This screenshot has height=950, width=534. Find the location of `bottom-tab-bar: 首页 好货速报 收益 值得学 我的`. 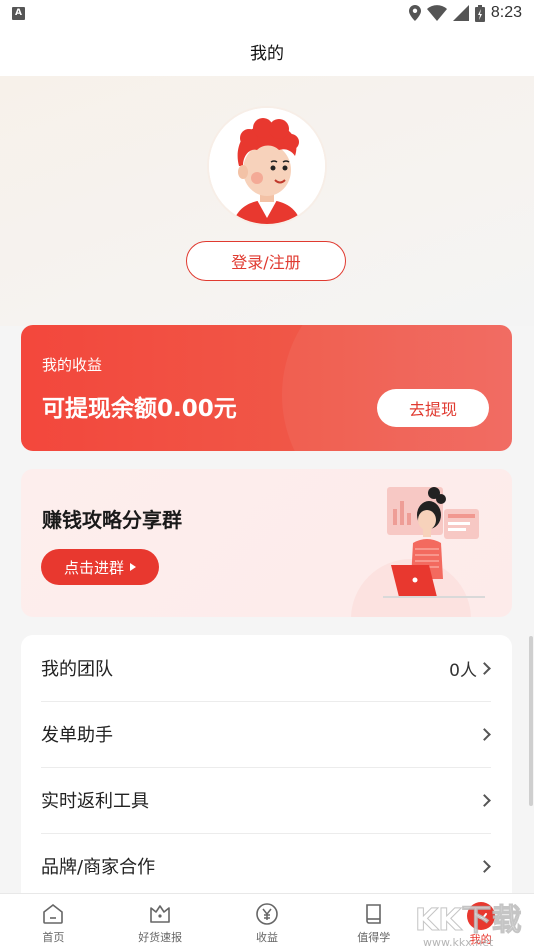

bottom-tab-bar: 首页 好货速报 收益 值得学 我的 is located at coordinates (267, 921).